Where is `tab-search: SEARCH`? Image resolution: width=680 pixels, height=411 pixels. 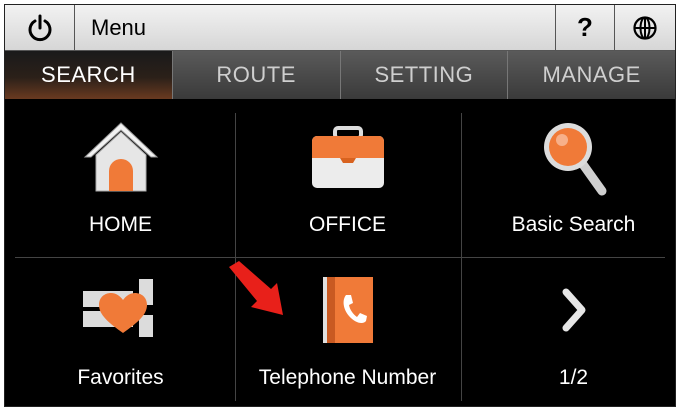
tab-search: SEARCH is located at coordinates (88, 75).